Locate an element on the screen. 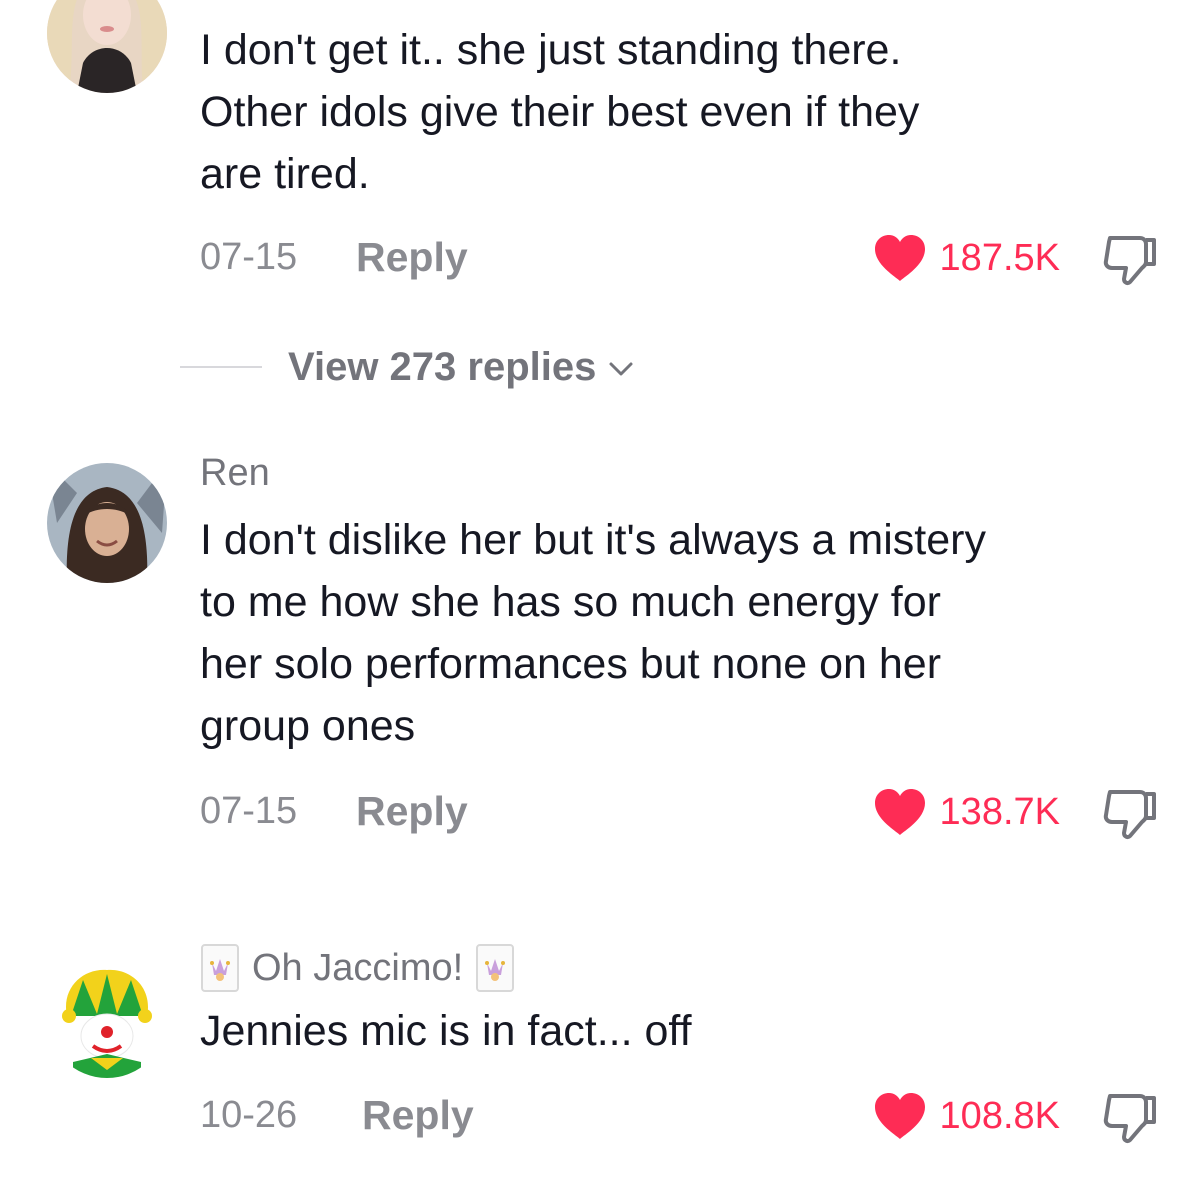  like-count: 108.8K is located at coordinates (999, 1115).